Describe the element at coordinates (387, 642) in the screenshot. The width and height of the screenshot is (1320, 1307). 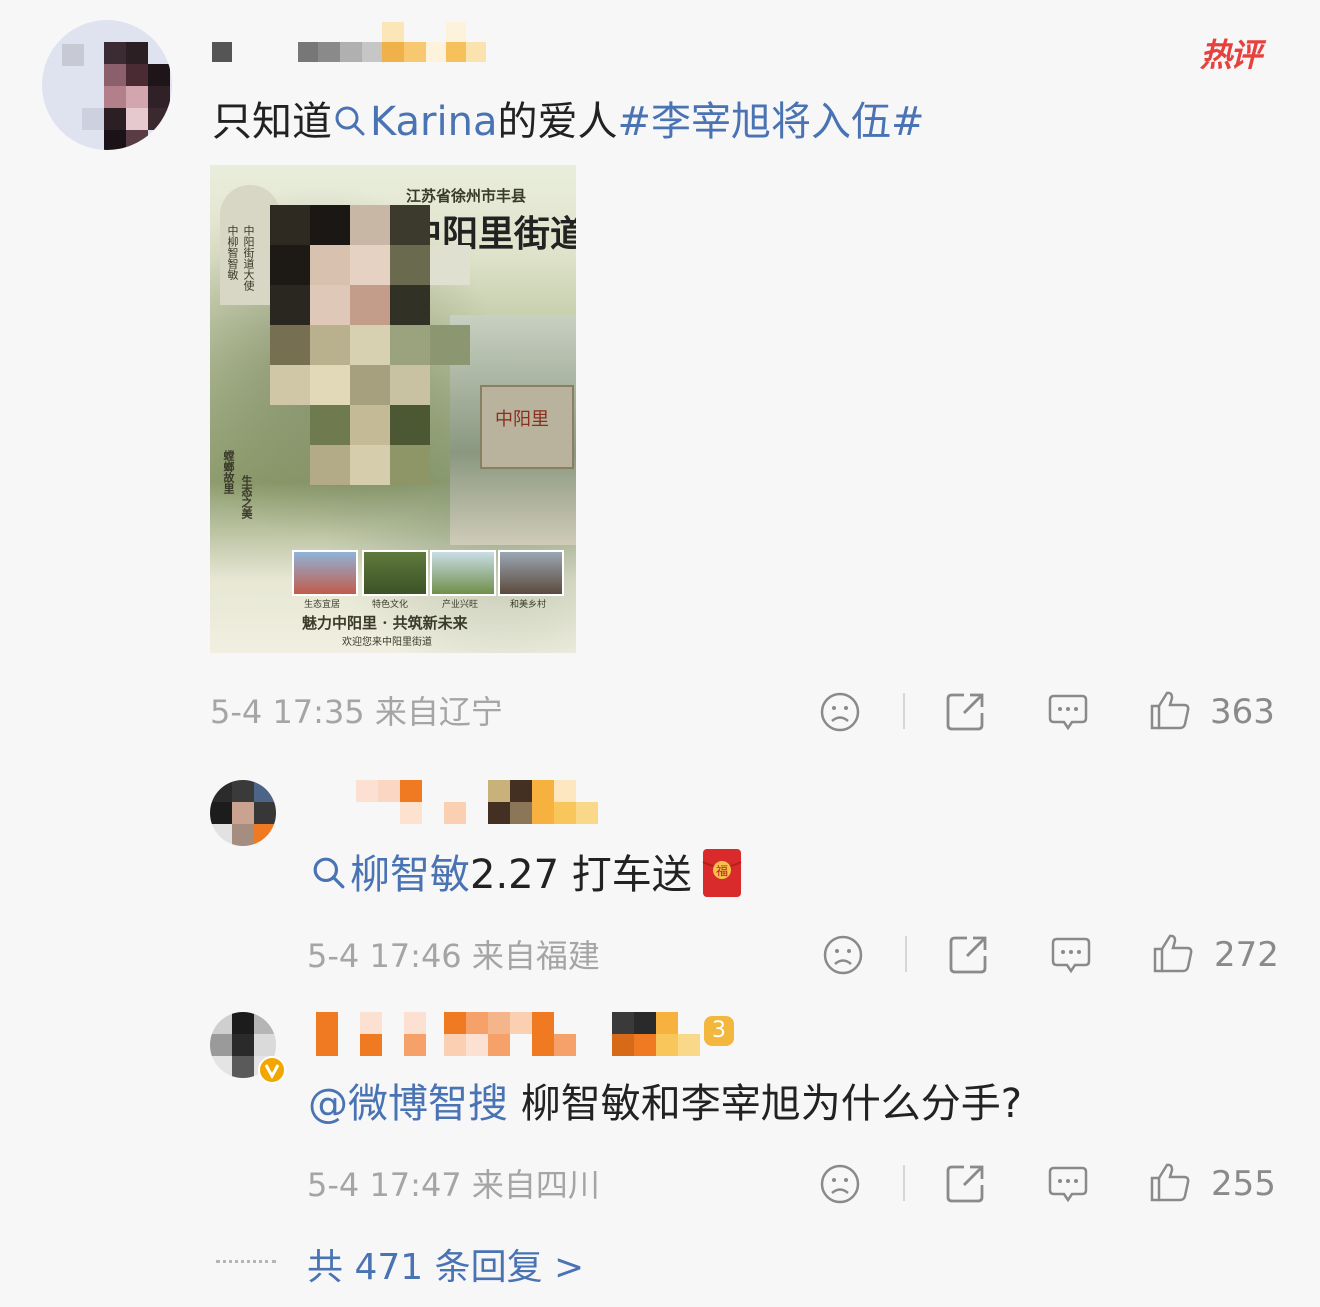
I see `poster-welcome: 欢迎您来中阳里街道` at that location.